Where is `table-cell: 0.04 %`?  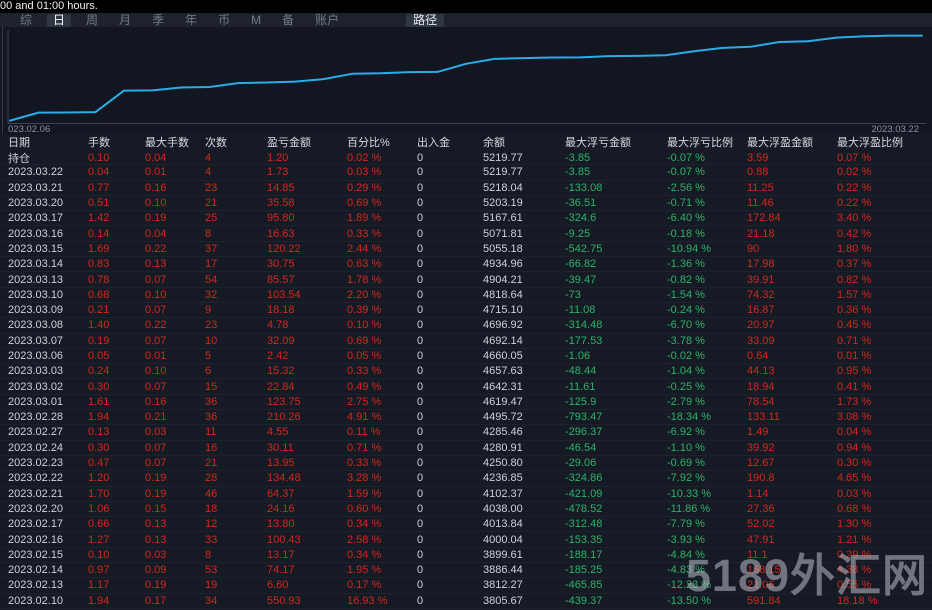 table-cell: 0.04 % is located at coordinates (854, 432).